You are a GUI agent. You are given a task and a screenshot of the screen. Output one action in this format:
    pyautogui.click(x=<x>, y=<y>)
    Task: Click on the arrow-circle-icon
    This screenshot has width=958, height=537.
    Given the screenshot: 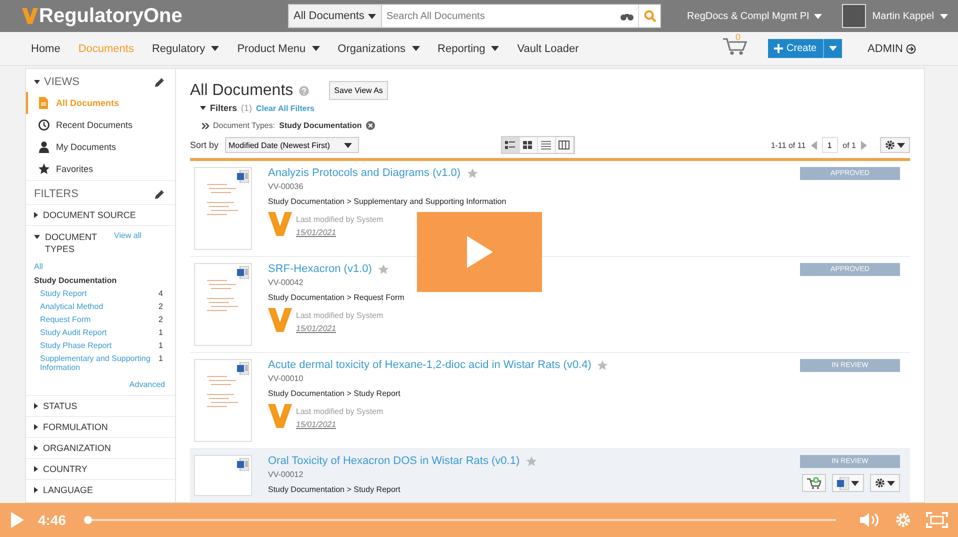 What is the action you would take?
    pyautogui.click(x=911, y=49)
    